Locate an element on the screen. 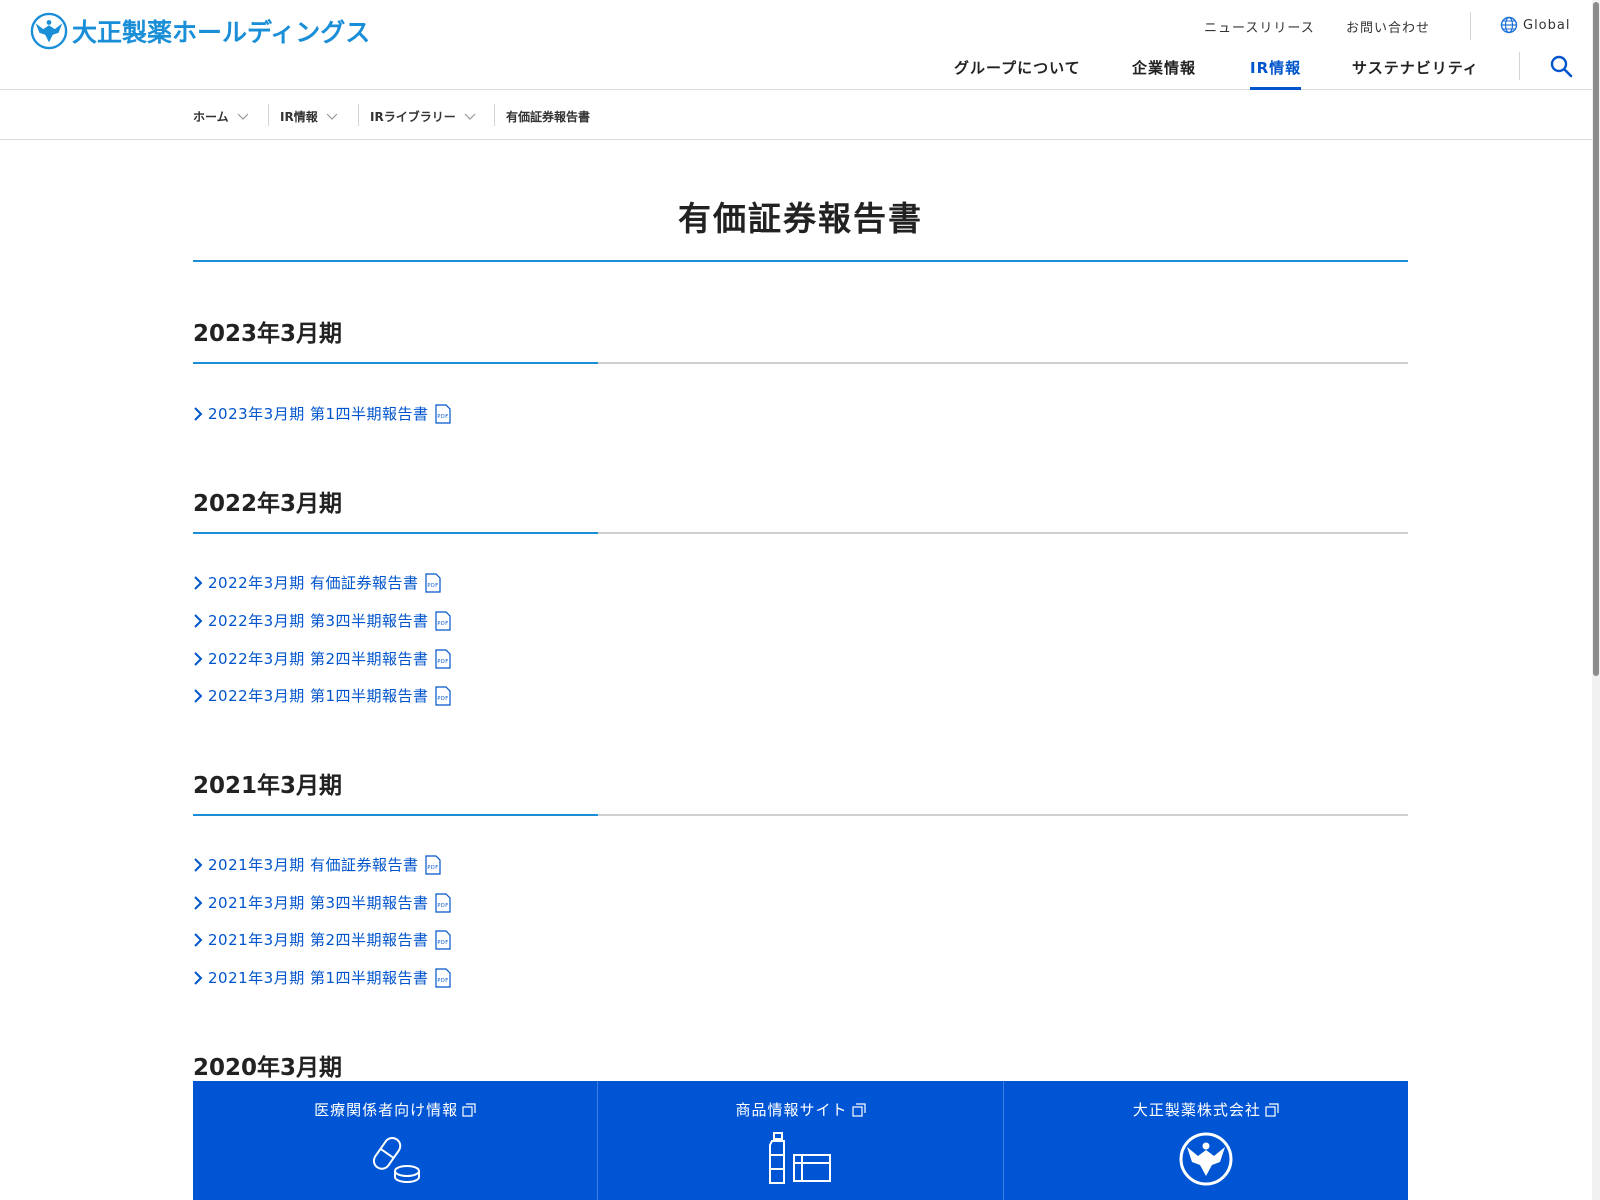 Image resolution: width=1600 pixels, height=1200 pixels. section-heading: 2020年3月期 is located at coordinates (268, 1068).